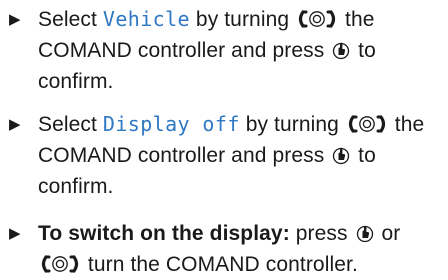 This screenshot has height=280, width=448. Describe the element at coordinates (171, 124) in the screenshot. I see `display-term-display-off: Display off` at that location.